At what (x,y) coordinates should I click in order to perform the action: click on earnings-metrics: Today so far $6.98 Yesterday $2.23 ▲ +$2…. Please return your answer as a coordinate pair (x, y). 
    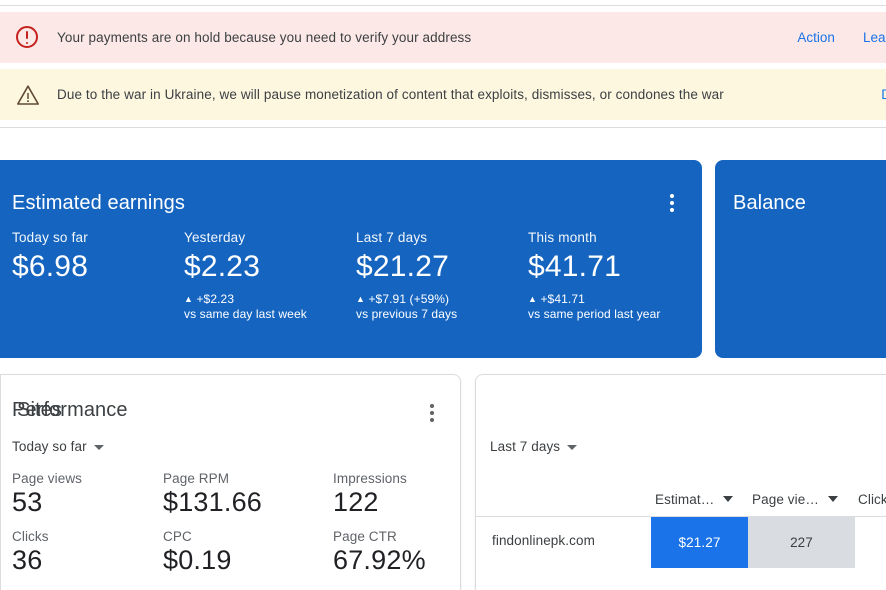
    Looking at the image, I should click on (356, 275).